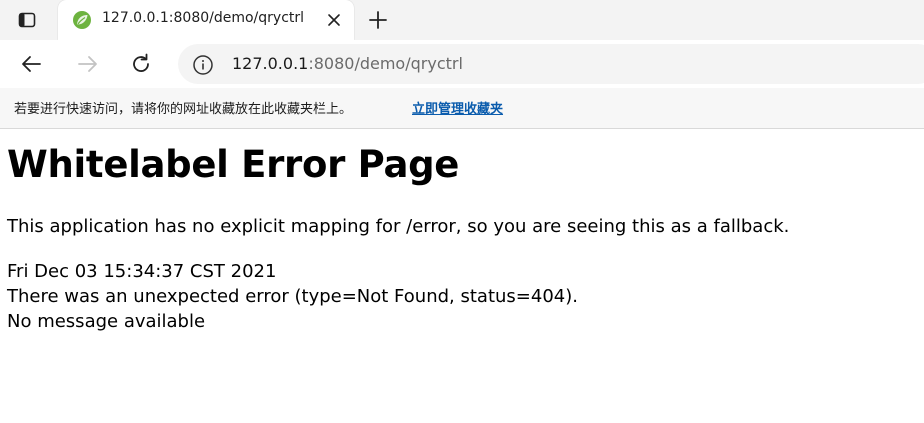  What do you see at coordinates (203, 65) in the screenshot?
I see `info-icon` at bounding box center [203, 65].